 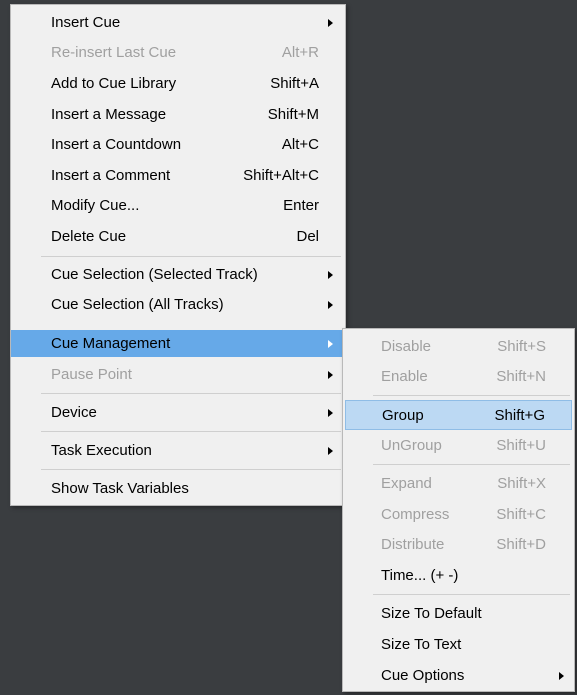 What do you see at coordinates (431, 613) in the screenshot?
I see `menu-item-label: Size To Default` at bounding box center [431, 613].